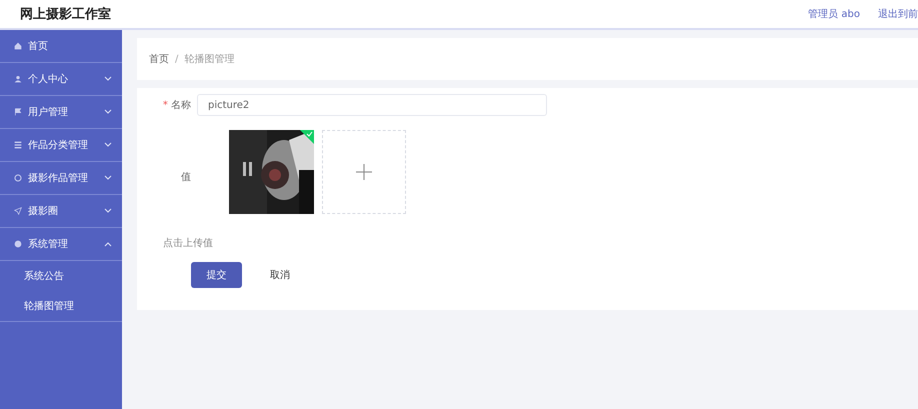 This screenshot has height=409, width=918. I want to click on logout-link: 退出到前, so click(898, 14).